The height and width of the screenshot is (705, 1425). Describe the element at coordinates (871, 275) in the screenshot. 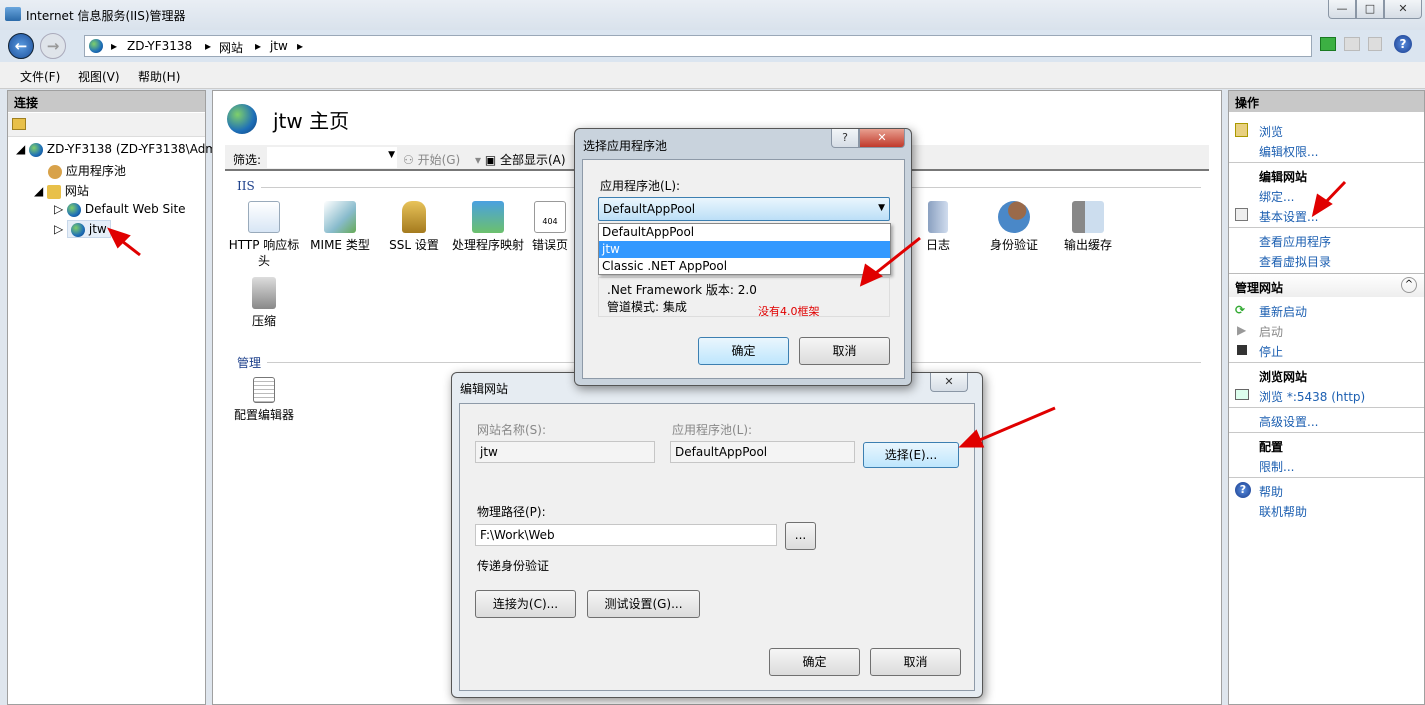

I see `arrowhead-pool` at that location.